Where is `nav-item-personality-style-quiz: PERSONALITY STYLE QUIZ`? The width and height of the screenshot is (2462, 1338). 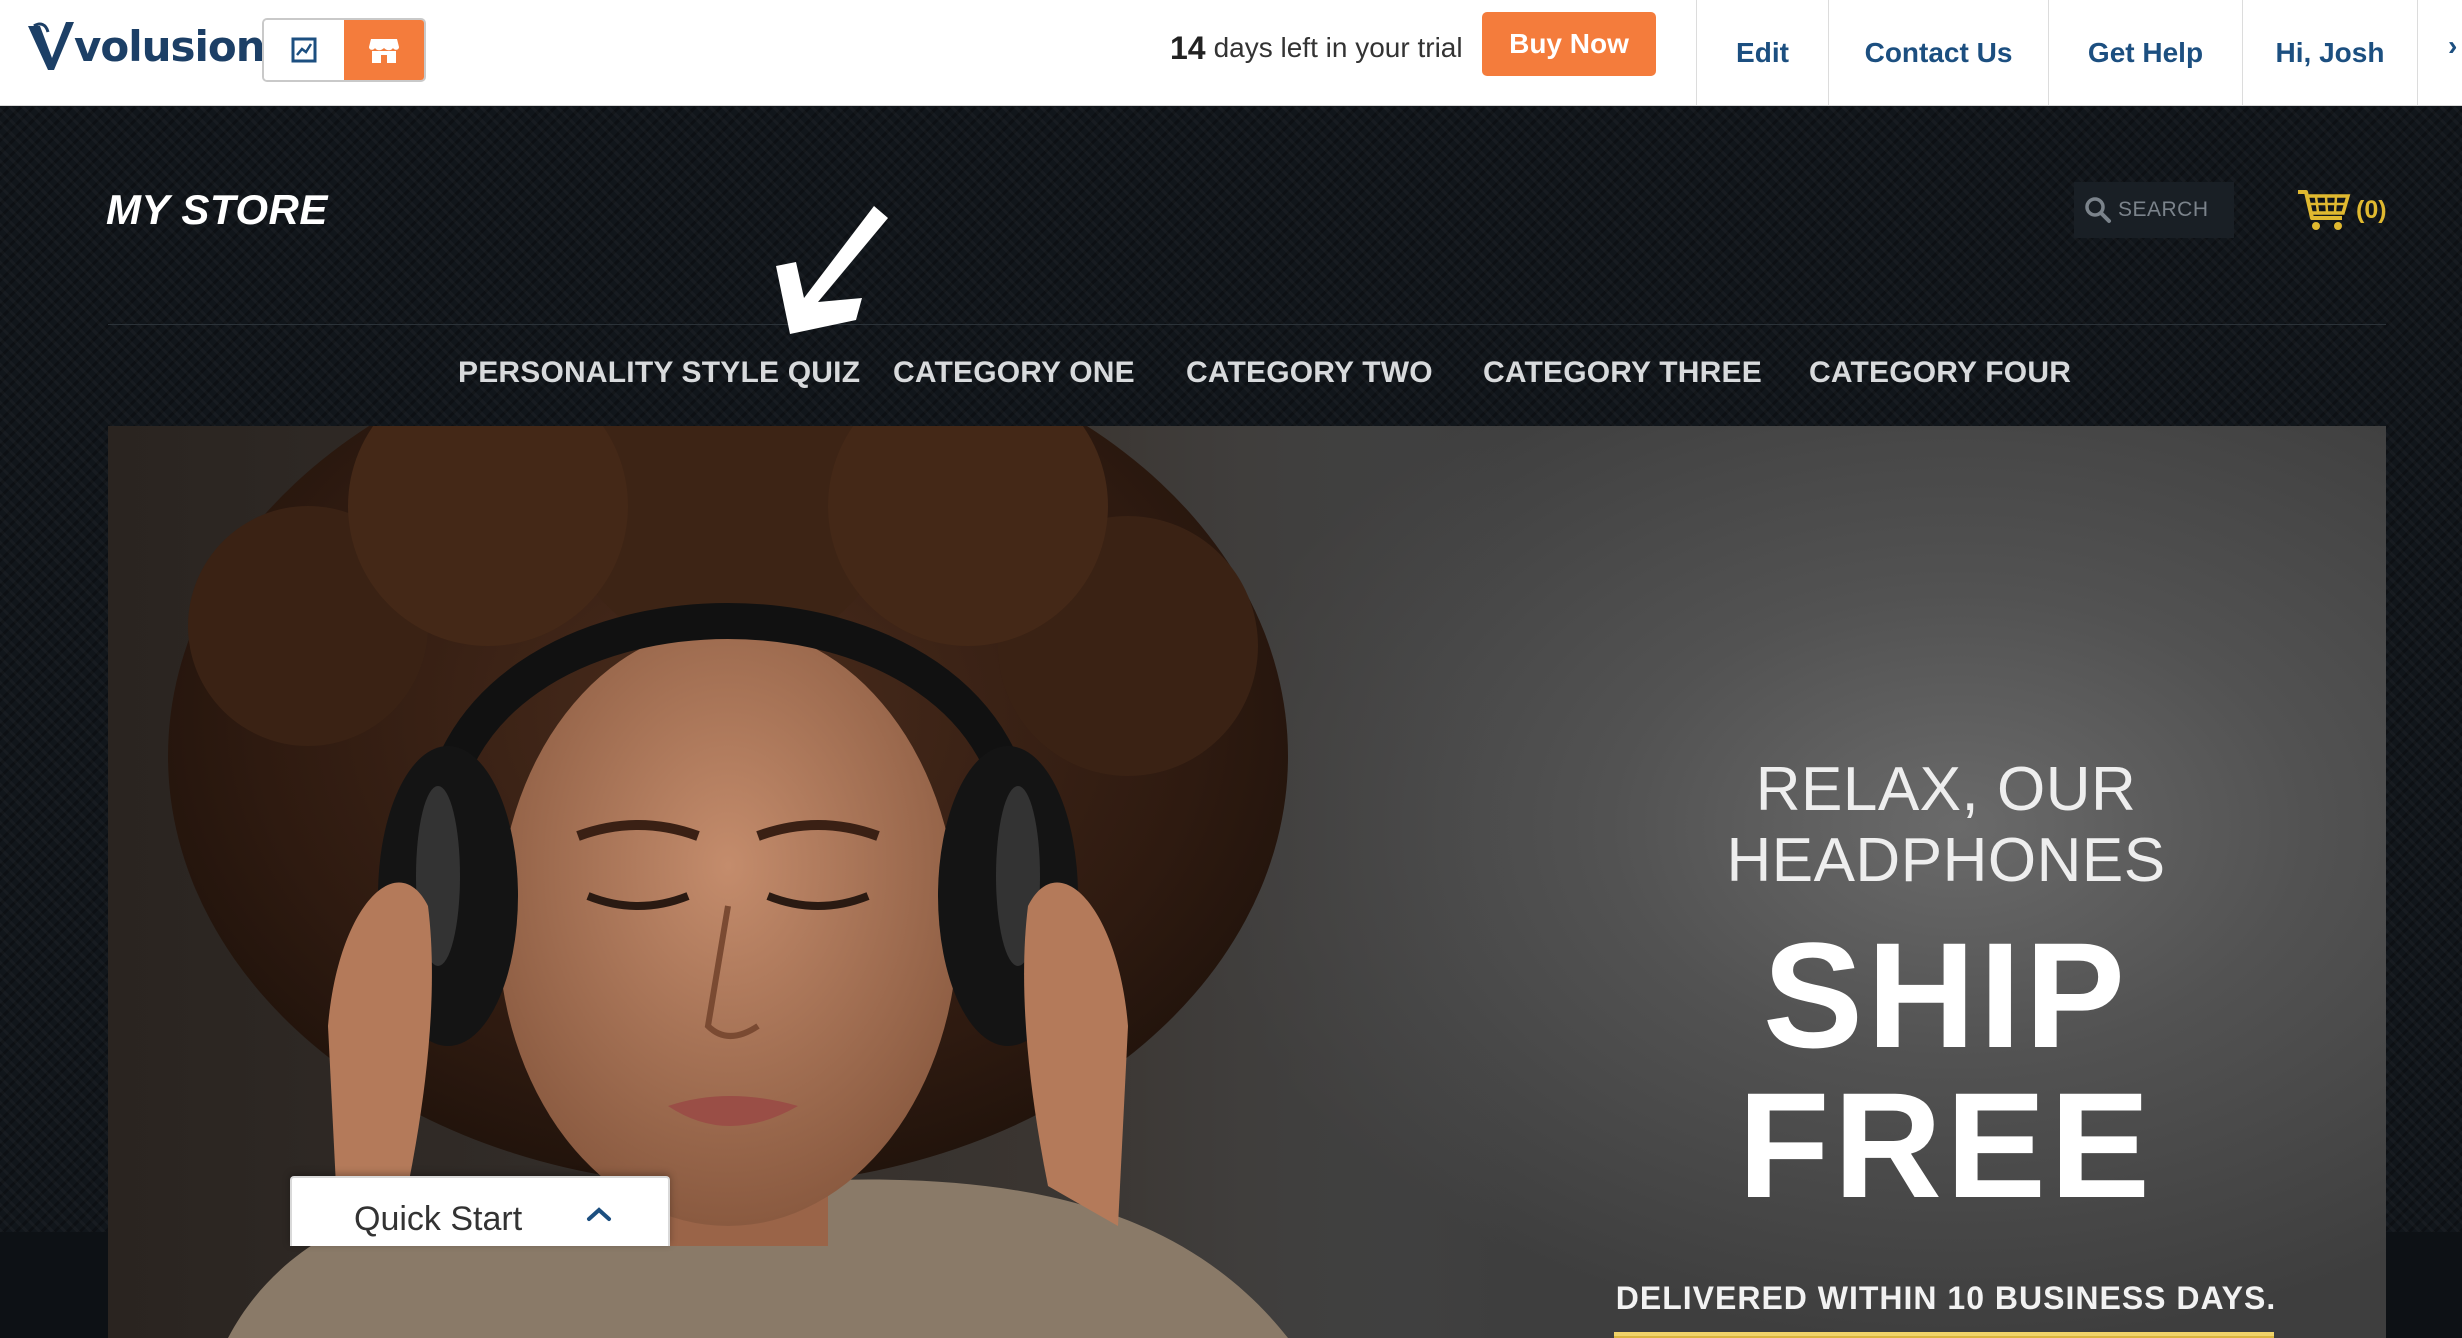
nav-item-personality-style-quiz: PERSONALITY STYLE QUIZ is located at coordinates (659, 373).